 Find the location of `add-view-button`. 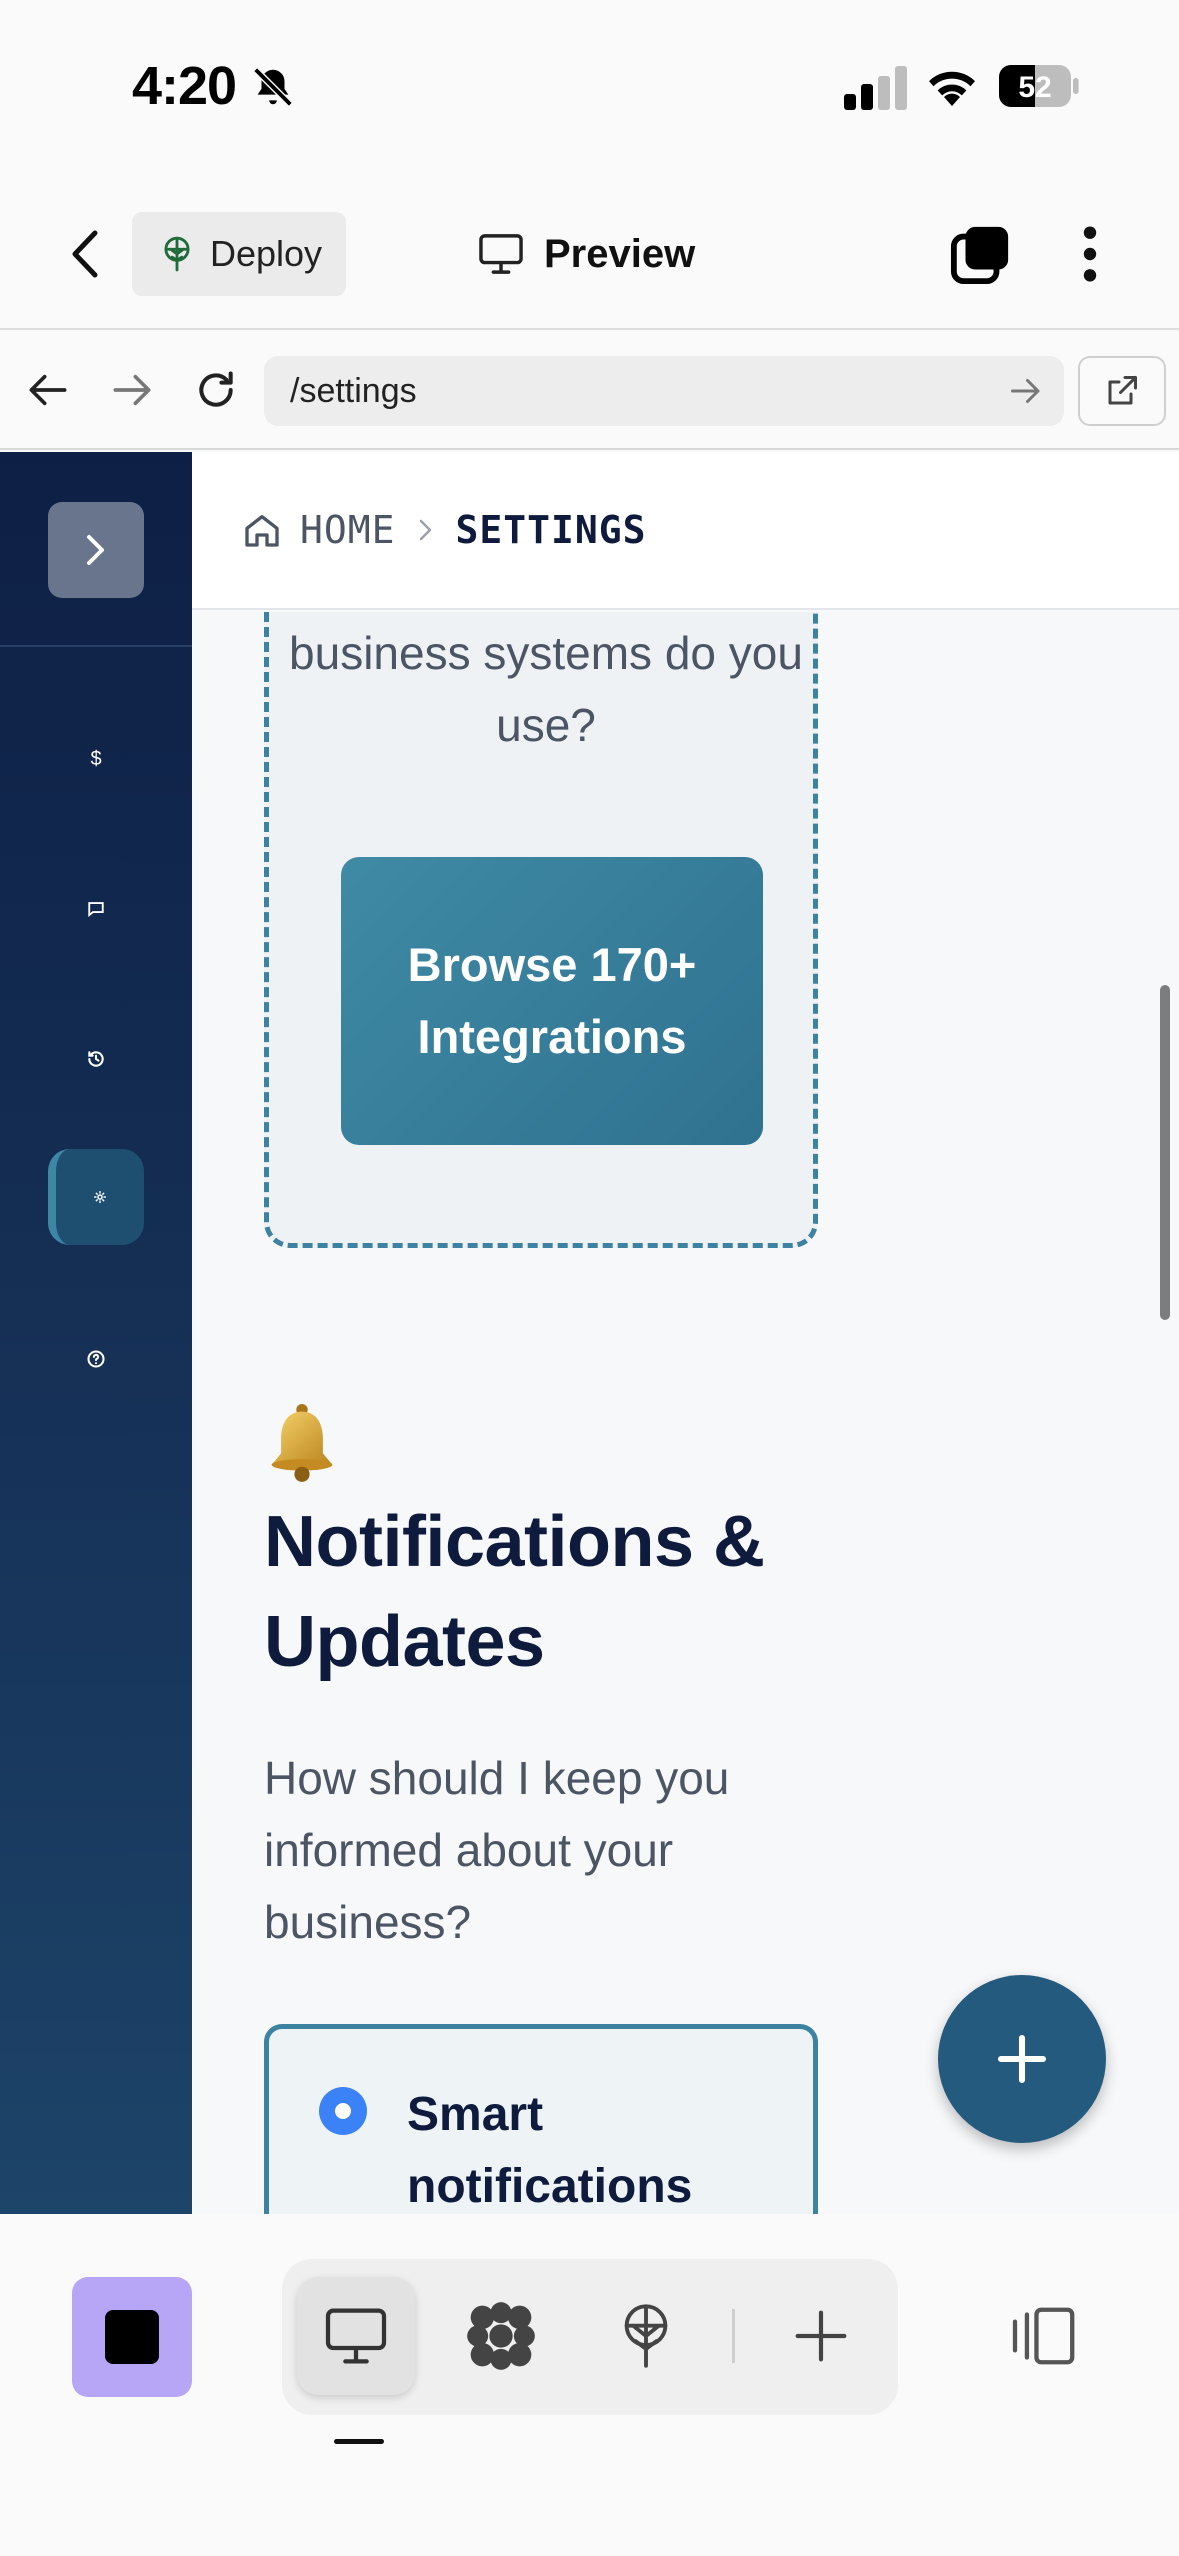

add-view-button is located at coordinates (821, 2336).